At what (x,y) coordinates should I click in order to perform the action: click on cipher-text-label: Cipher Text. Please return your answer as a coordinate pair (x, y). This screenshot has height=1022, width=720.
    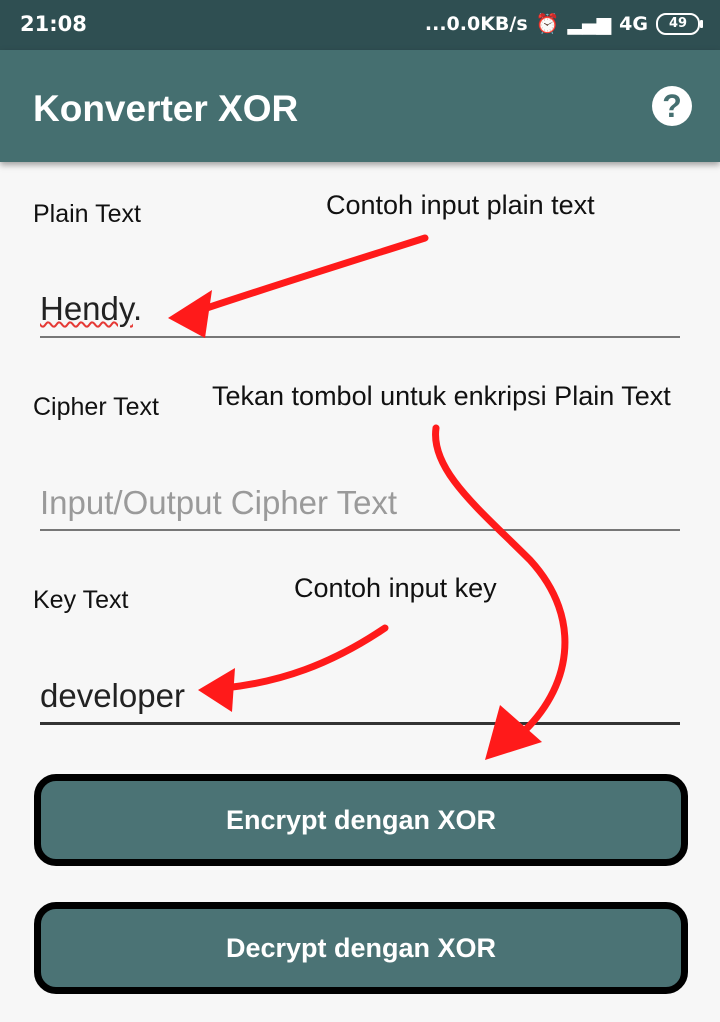
    Looking at the image, I should click on (96, 407).